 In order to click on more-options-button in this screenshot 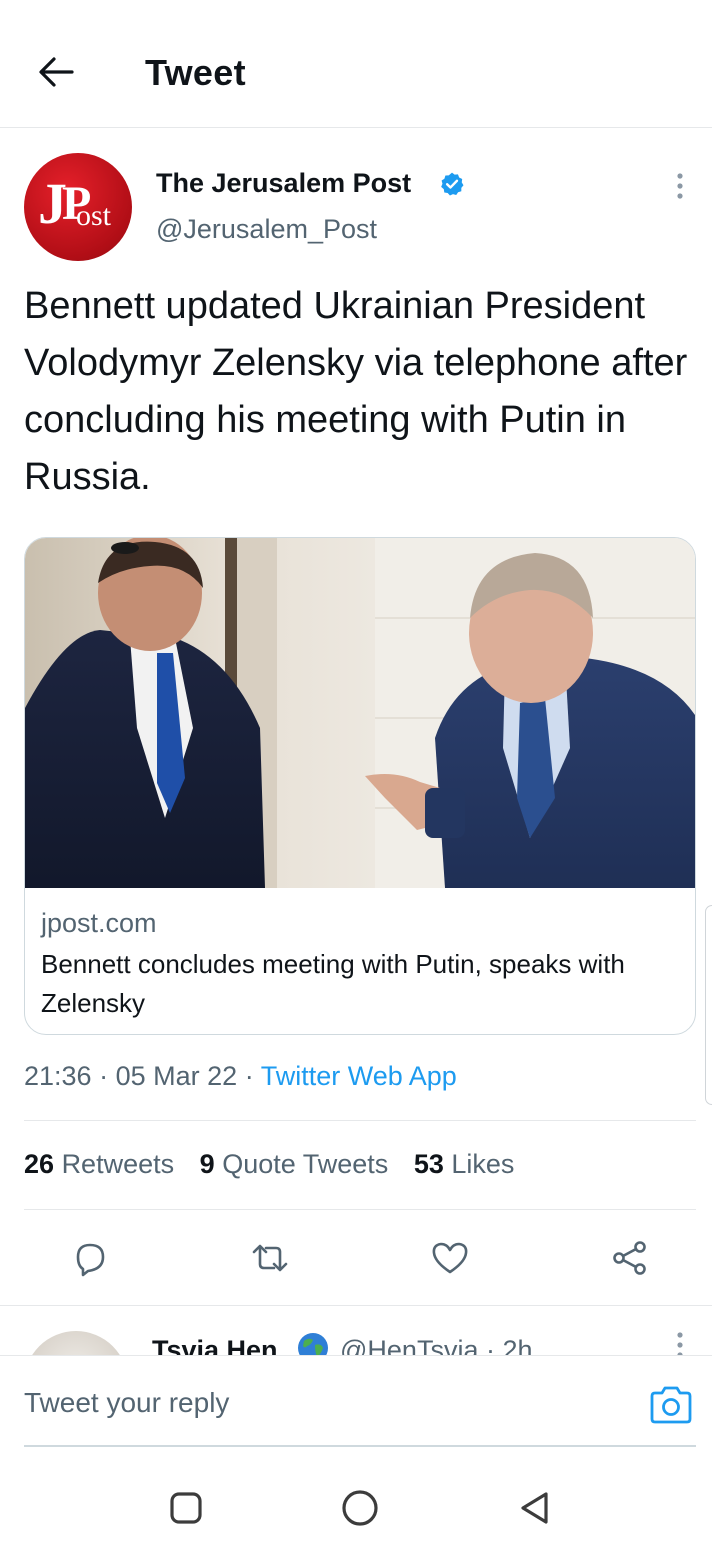, I will do `click(680, 186)`.